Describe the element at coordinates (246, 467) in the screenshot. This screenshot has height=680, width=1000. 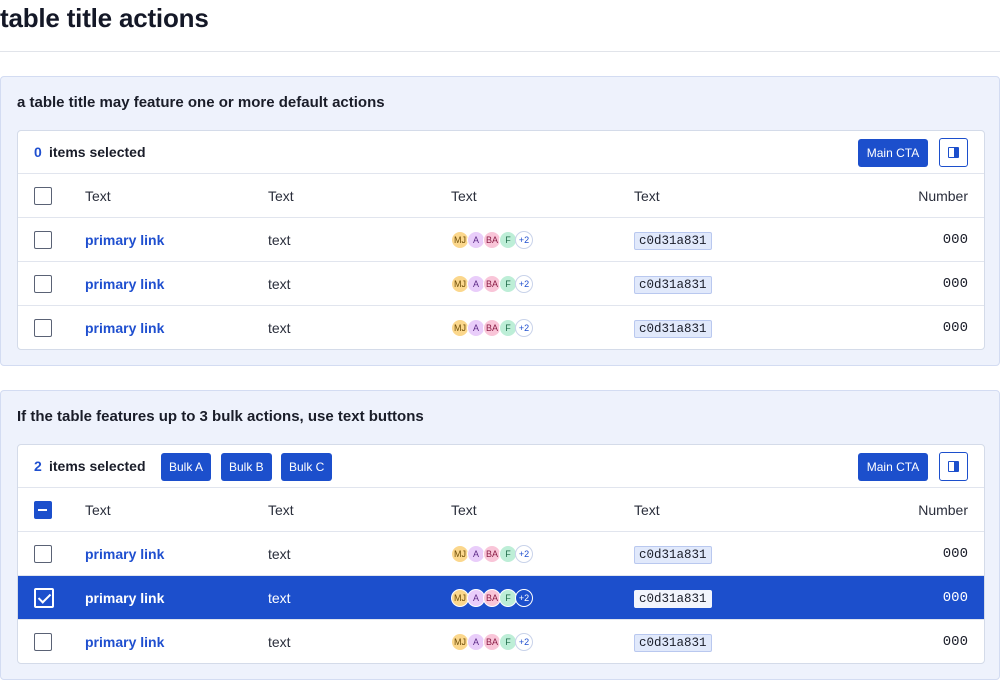
I see `bulk-b-button: Bulk B` at that location.